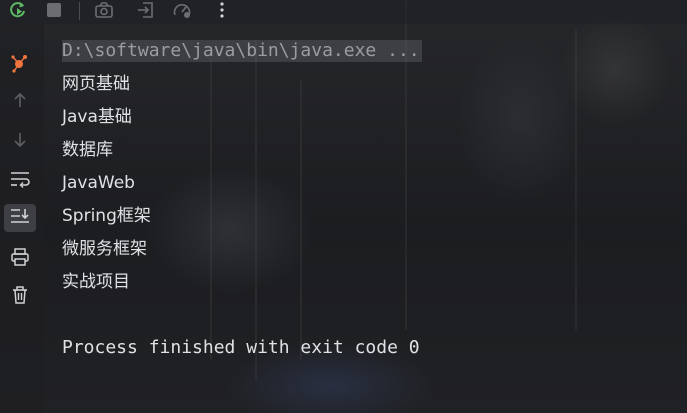 Image resolution: width=687 pixels, height=413 pixels. What do you see at coordinates (79, 11) in the screenshot?
I see `toolbar-separator` at bounding box center [79, 11].